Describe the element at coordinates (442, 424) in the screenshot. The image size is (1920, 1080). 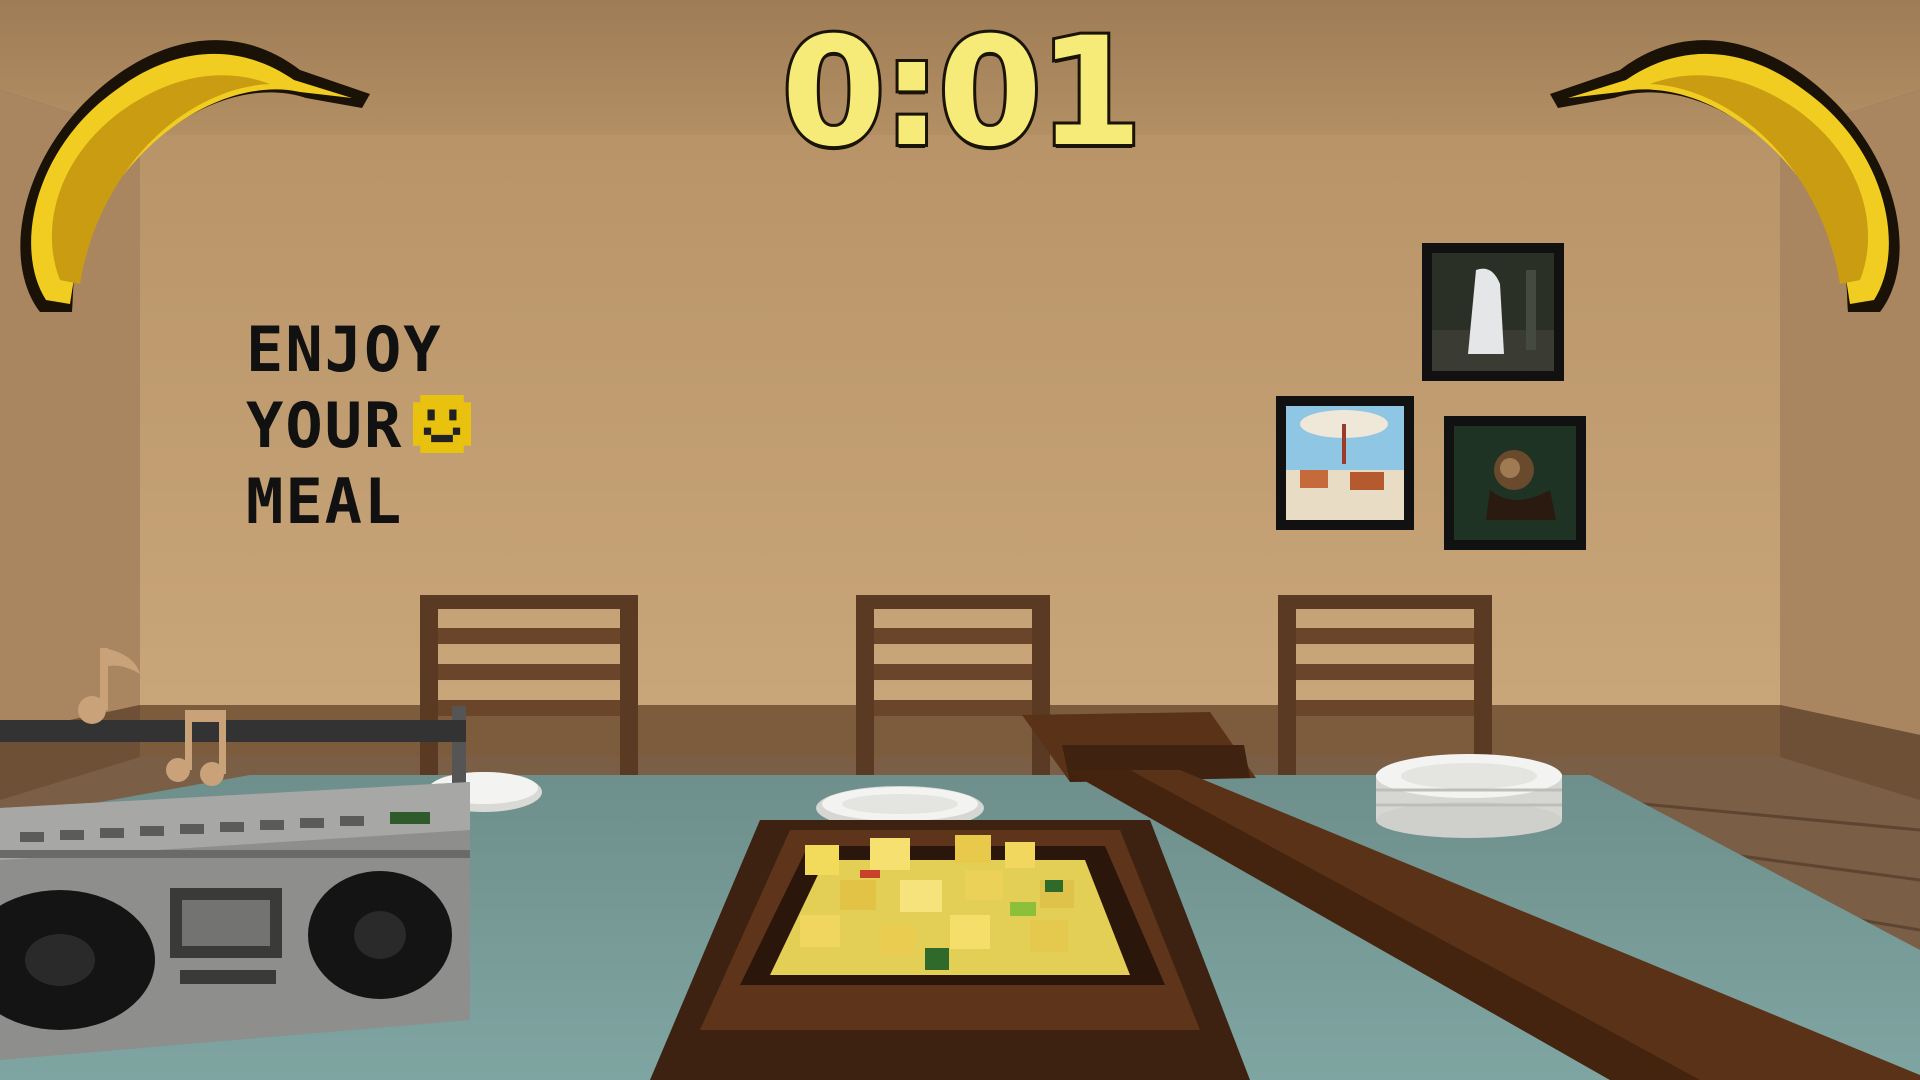
I see `smiley-face-icon` at that location.